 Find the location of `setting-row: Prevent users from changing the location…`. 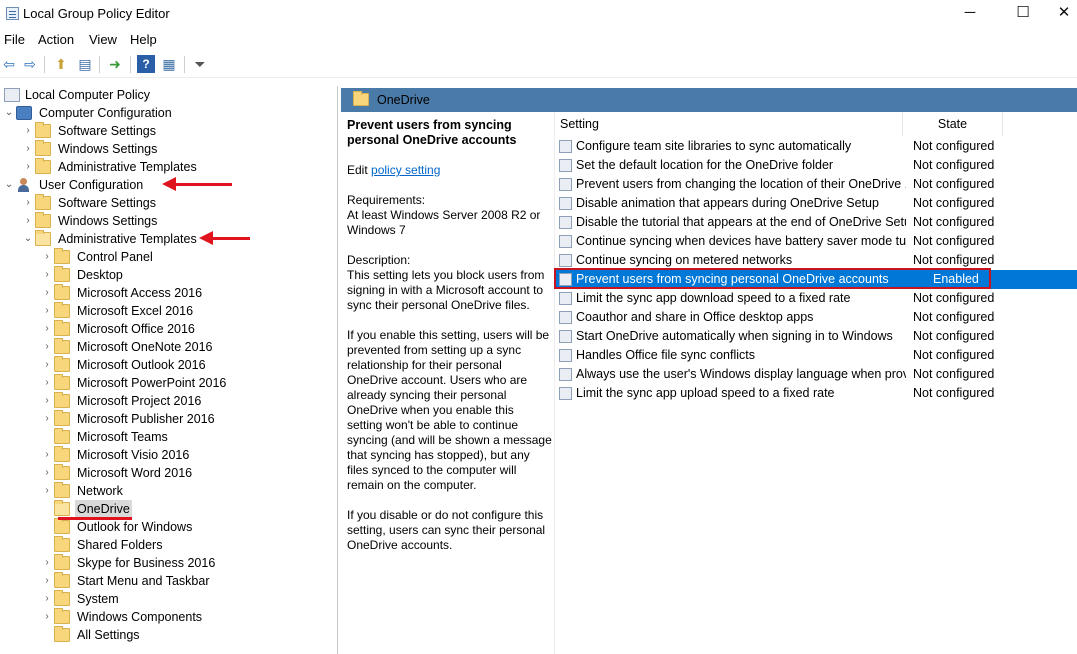

setting-row: Prevent users from changing the location… is located at coordinates (816, 184).